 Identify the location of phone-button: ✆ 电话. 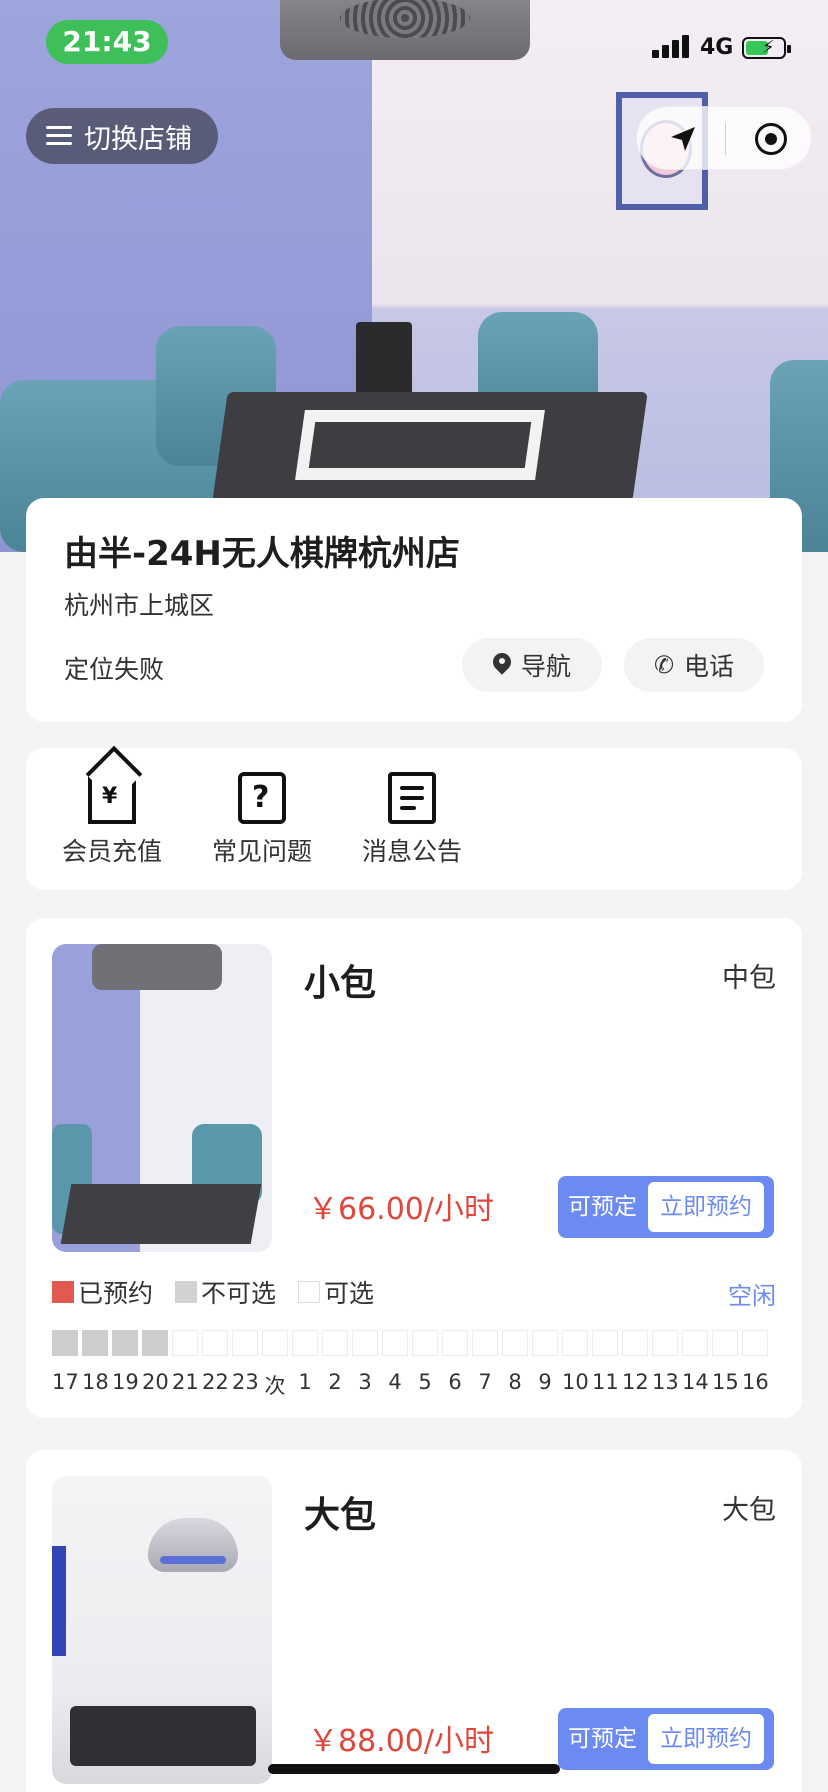
(694, 665).